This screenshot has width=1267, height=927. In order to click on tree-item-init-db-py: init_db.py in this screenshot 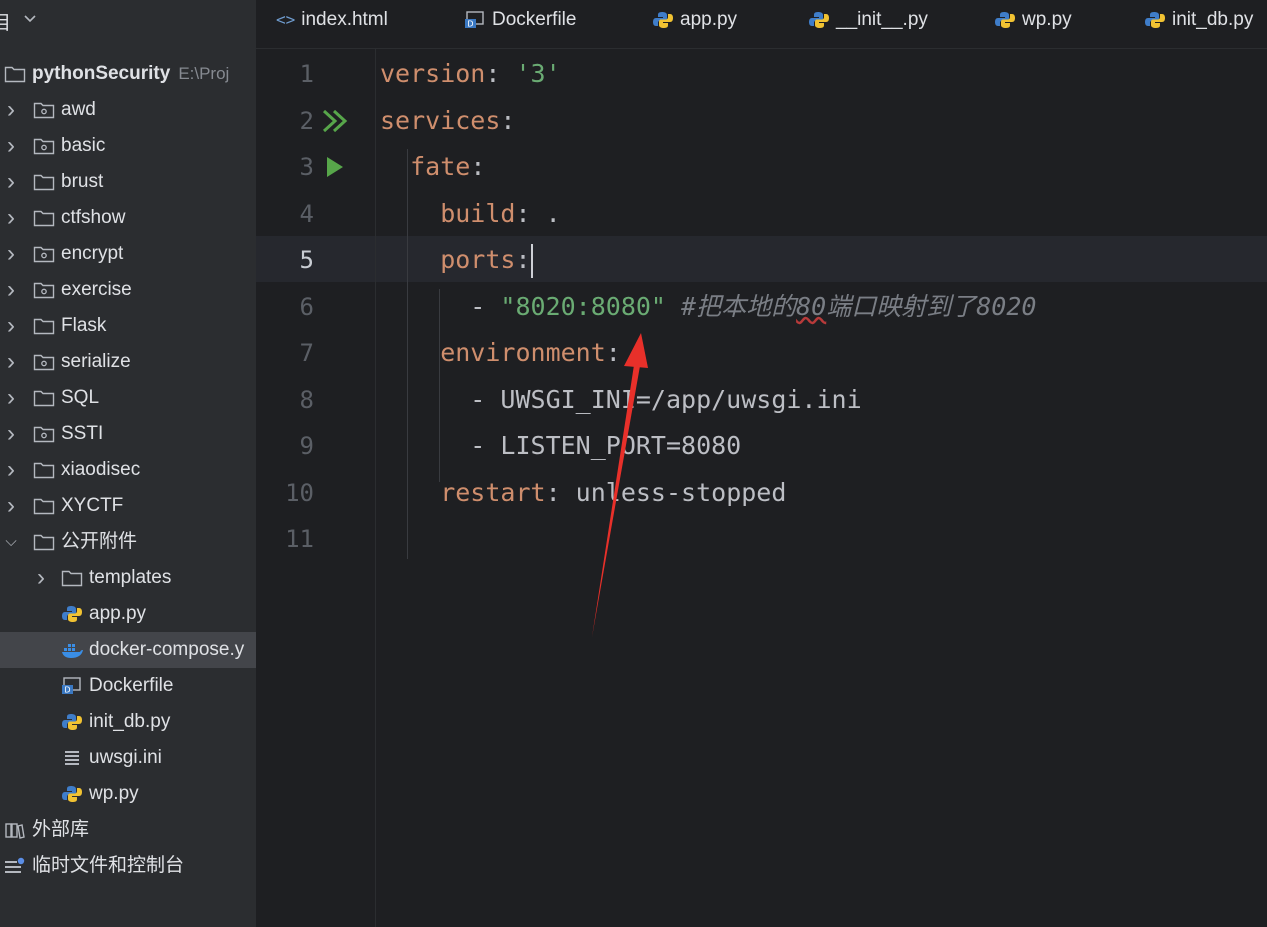, I will do `click(128, 722)`.